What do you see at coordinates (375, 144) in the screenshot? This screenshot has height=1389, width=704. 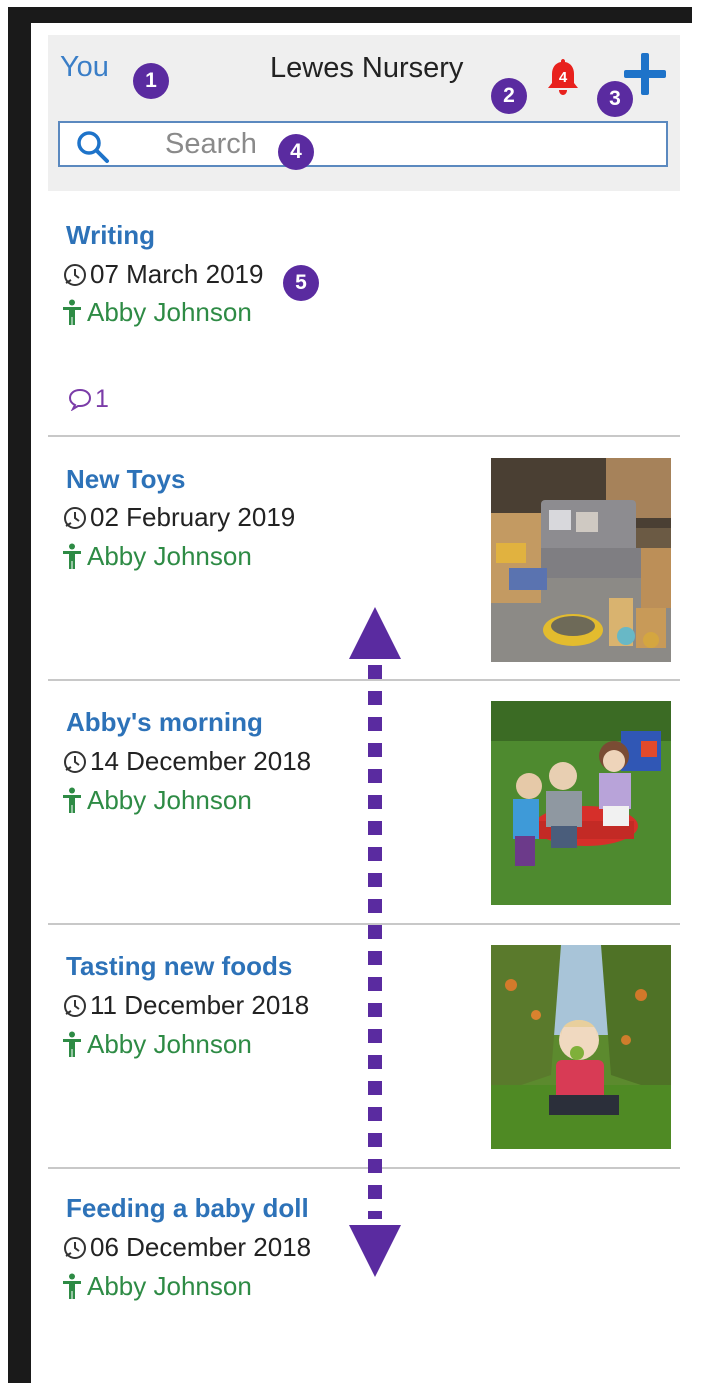 I see `search-input` at bounding box center [375, 144].